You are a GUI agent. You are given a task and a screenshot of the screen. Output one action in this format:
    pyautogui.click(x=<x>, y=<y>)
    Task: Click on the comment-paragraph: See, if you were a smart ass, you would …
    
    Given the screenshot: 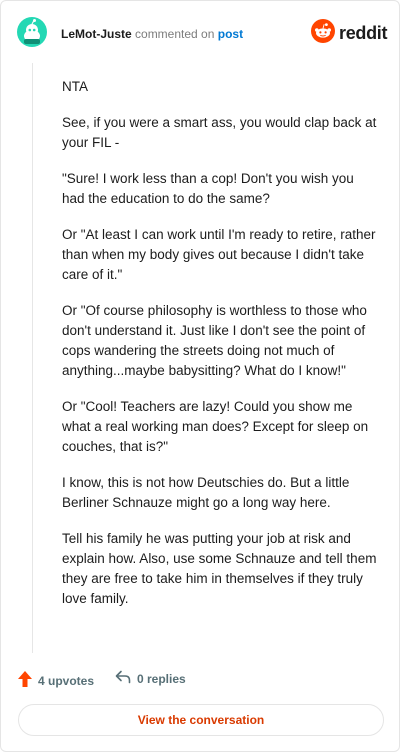 What is the action you would take?
    pyautogui.click(x=219, y=132)
    